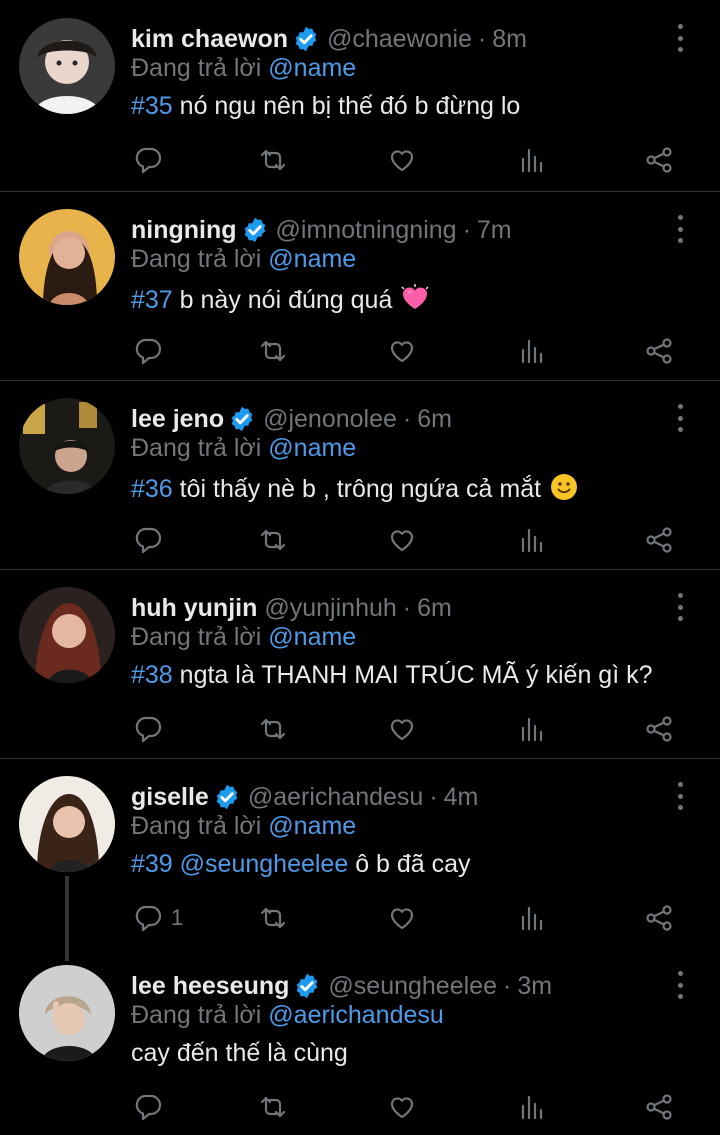 The image size is (720, 1135). What do you see at coordinates (346, 106) in the screenshot?
I see `tweet-text-content: nó ngu nên bị thế đó b đừng lo` at bounding box center [346, 106].